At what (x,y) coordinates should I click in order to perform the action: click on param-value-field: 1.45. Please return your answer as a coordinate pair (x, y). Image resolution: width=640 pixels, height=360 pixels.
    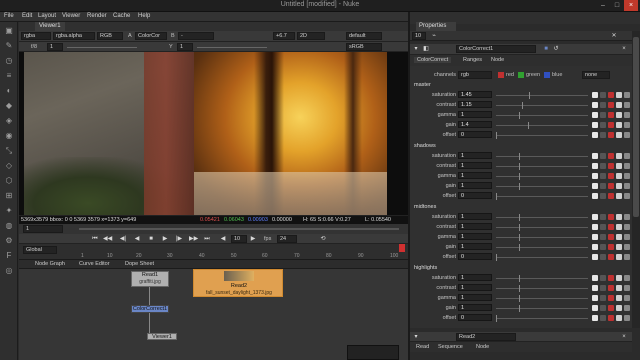
    Looking at the image, I should click on (475, 94).